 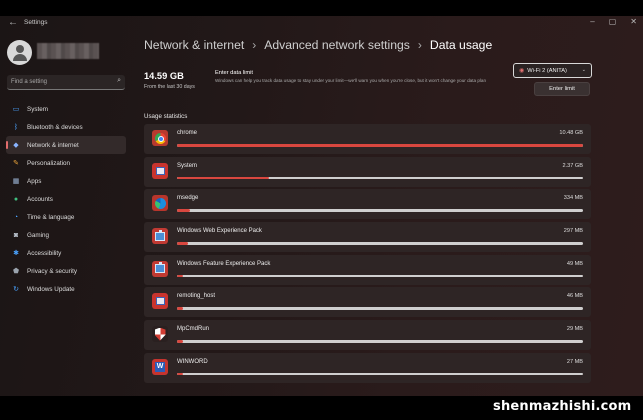 What do you see at coordinates (187, 133) in the screenshot?
I see `app-name: chrome` at bounding box center [187, 133].